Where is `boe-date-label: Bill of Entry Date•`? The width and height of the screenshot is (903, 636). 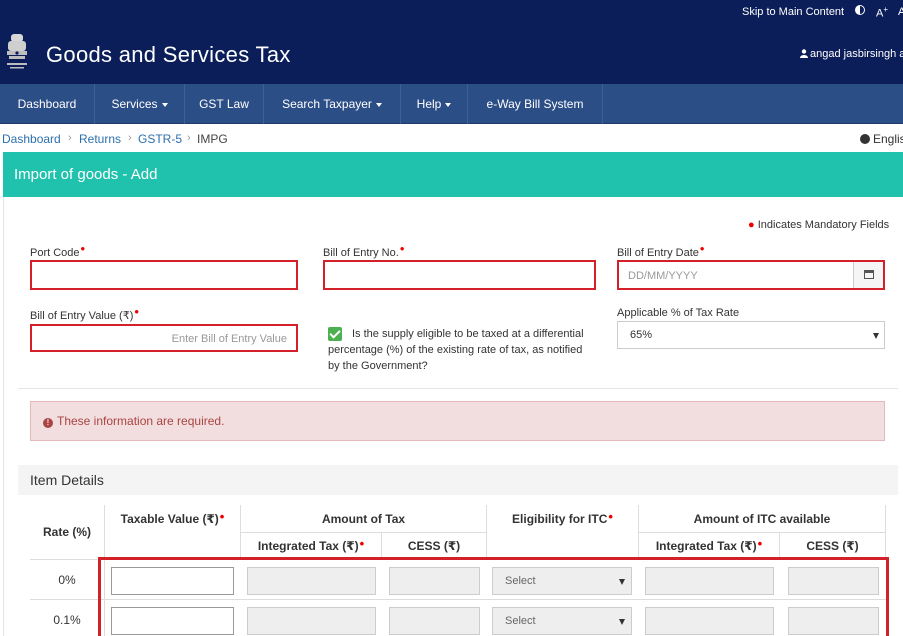
boe-date-label: Bill of Entry Date• is located at coordinates (661, 250).